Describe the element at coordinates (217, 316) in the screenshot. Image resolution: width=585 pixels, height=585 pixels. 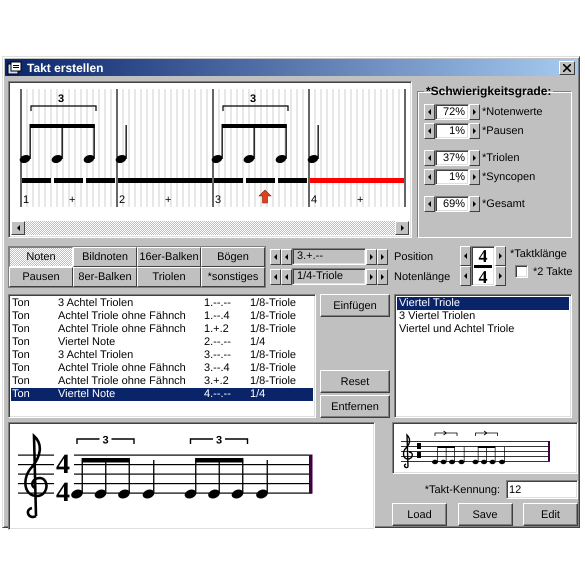
I see `event-position: 1.--.4` at that location.